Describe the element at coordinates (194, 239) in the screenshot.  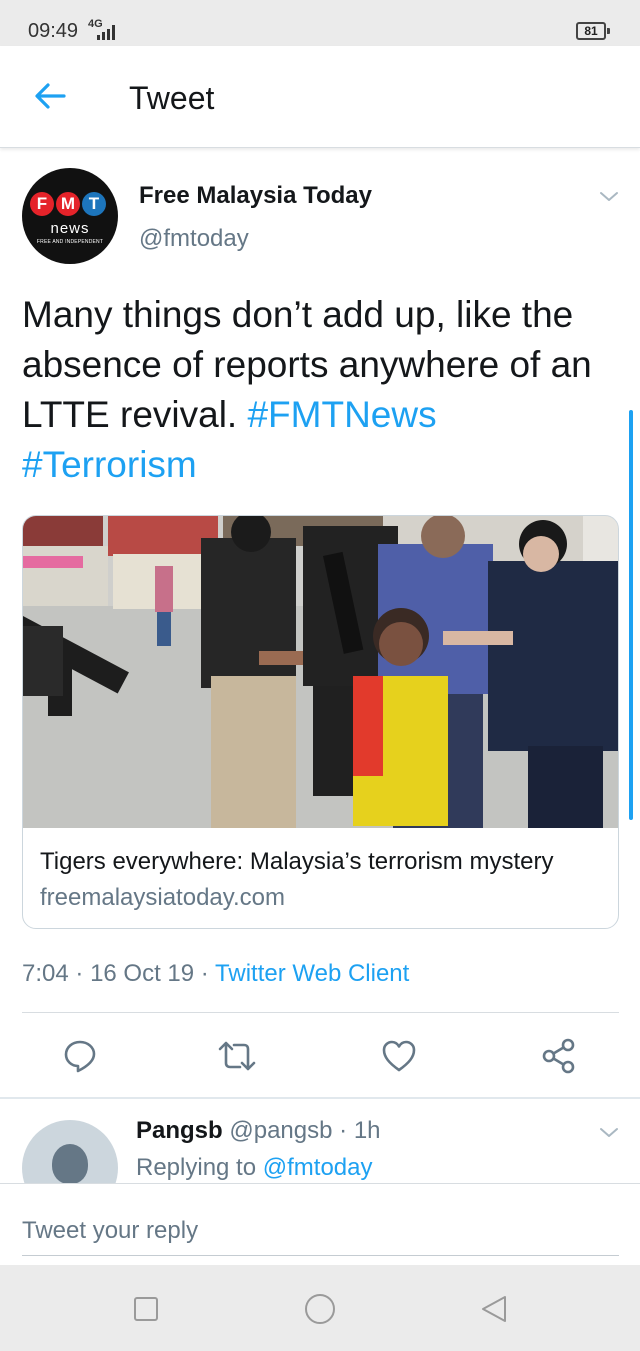
I see `author-handle: @fmtoday` at that location.